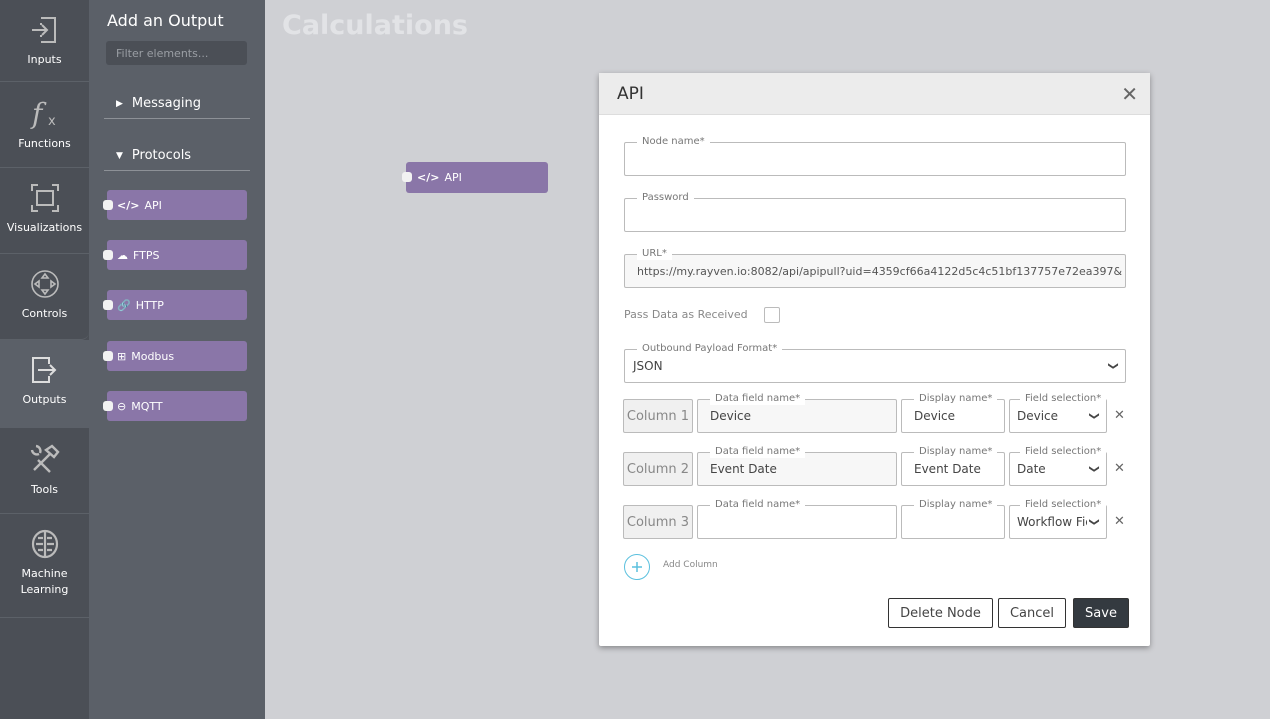  I want to click on nav-outputs: Outputs, so click(44, 384).